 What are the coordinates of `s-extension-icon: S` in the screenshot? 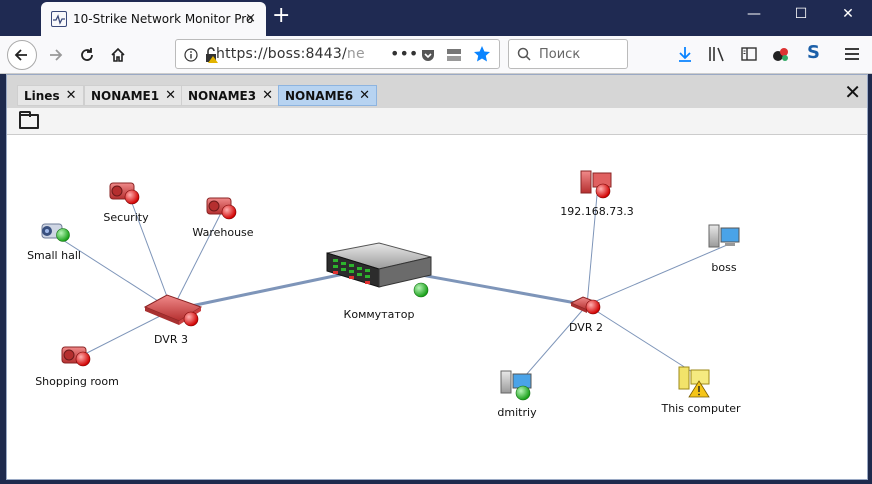 It's located at (813, 52).